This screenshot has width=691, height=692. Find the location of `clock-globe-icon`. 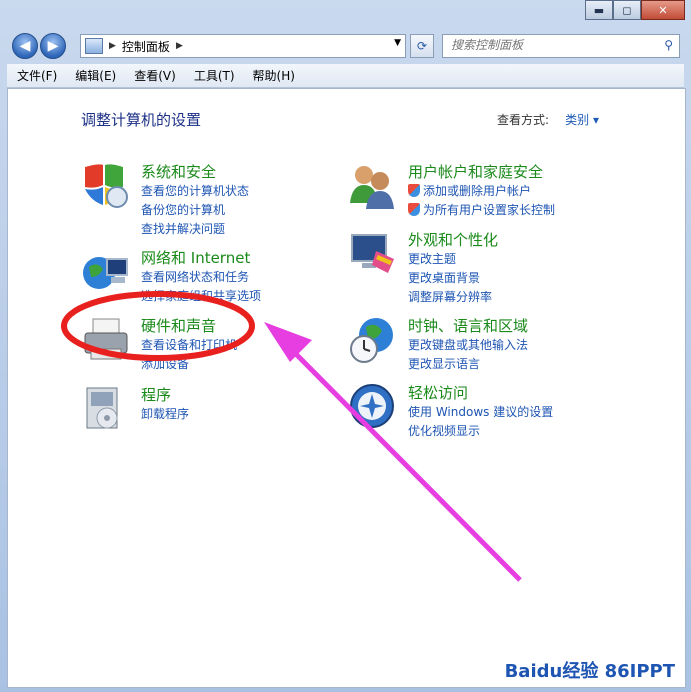

clock-globe-icon is located at coordinates (371, 340).